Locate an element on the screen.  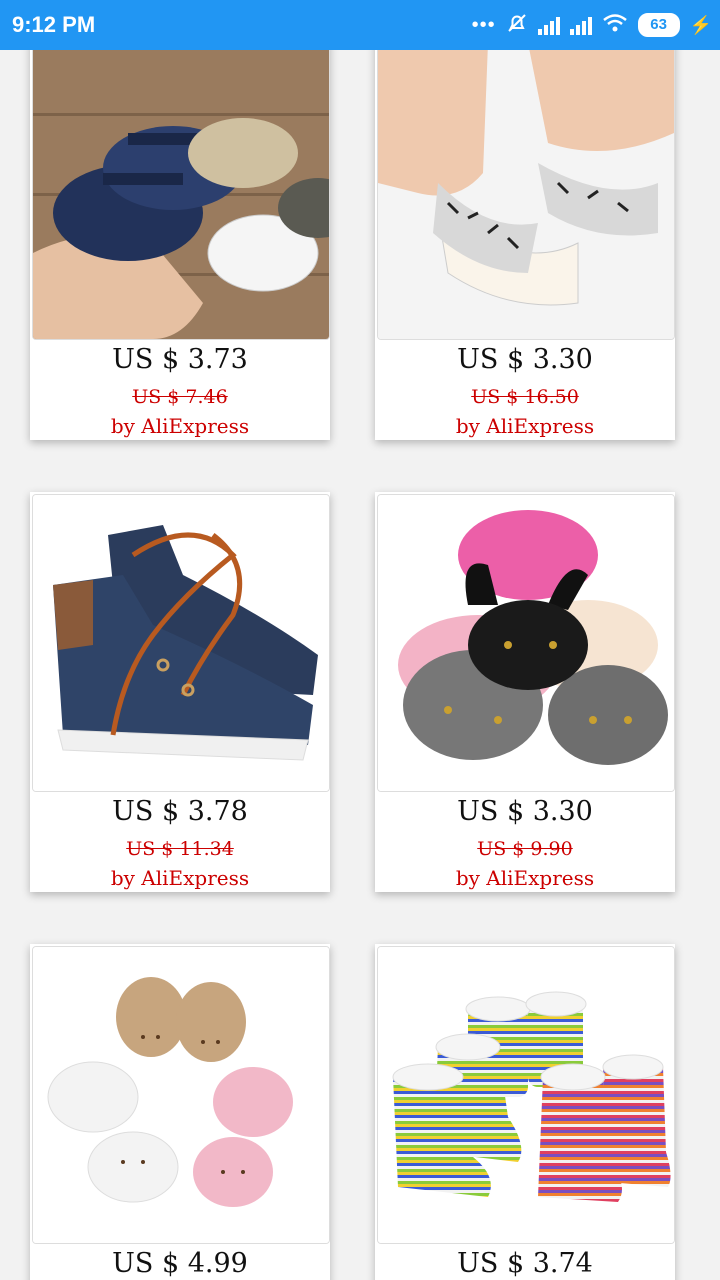
product-card: US $ 3.30 US $ 16.50 by AliExpress is located at coordinates (525, 245).